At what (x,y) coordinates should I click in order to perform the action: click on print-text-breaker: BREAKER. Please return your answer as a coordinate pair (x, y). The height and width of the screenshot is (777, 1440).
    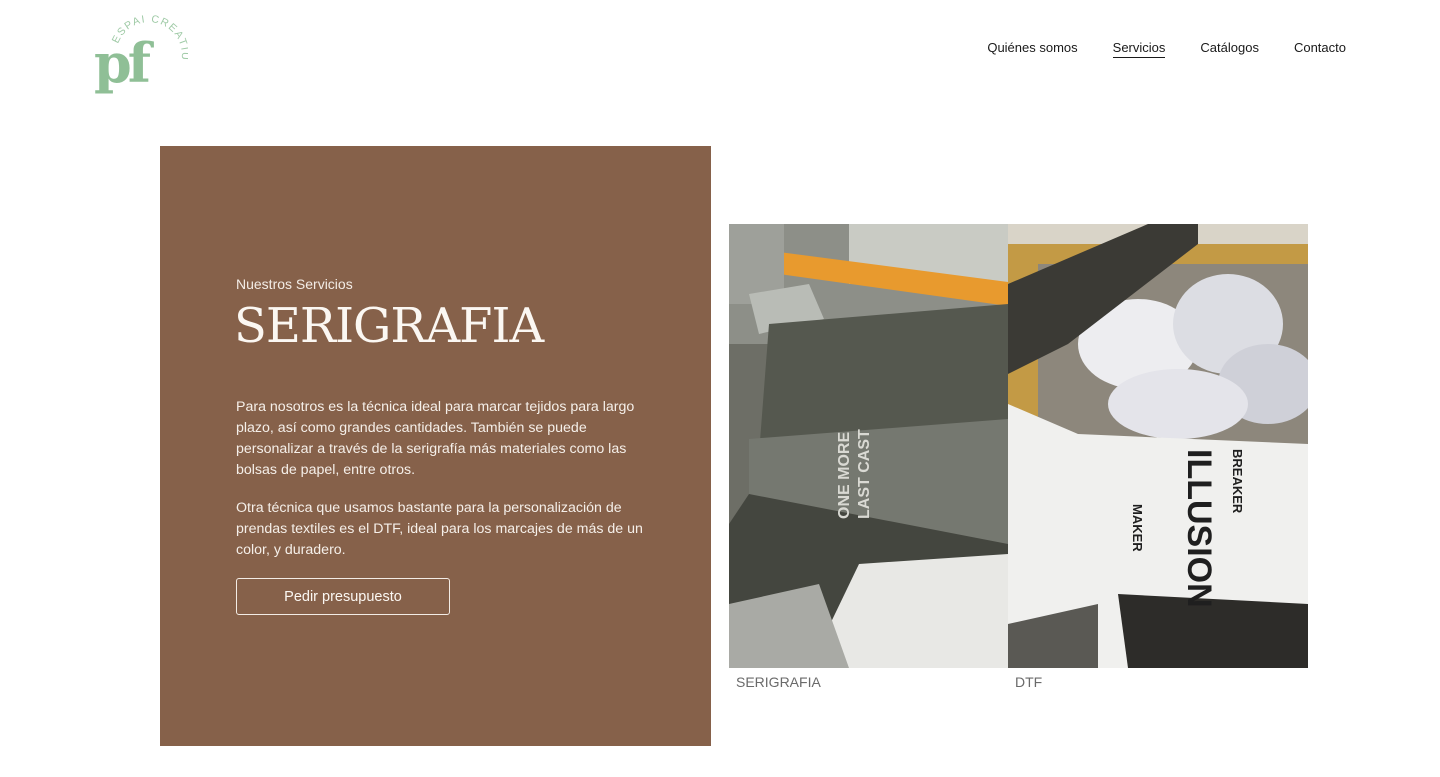
    Looking at the image, I should click on (1237, 481).